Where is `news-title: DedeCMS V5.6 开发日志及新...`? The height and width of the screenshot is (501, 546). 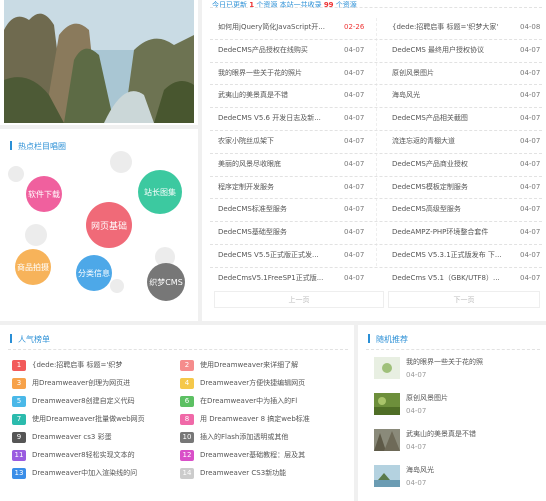 news-title: DedeCMS V5.6 开发日志及新... is located at coordinates (283, 118).